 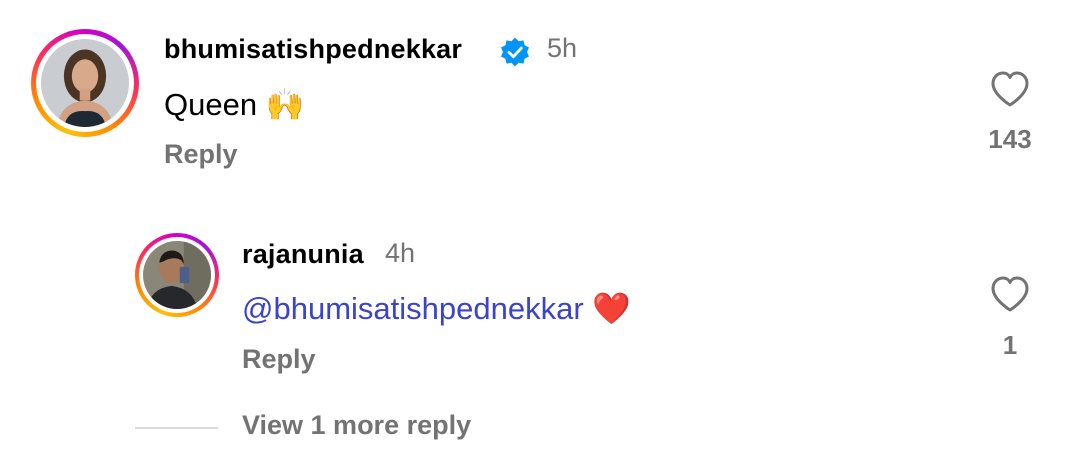 I want to click on comment-text: Queen 🙌, so click(x=234, y=104).